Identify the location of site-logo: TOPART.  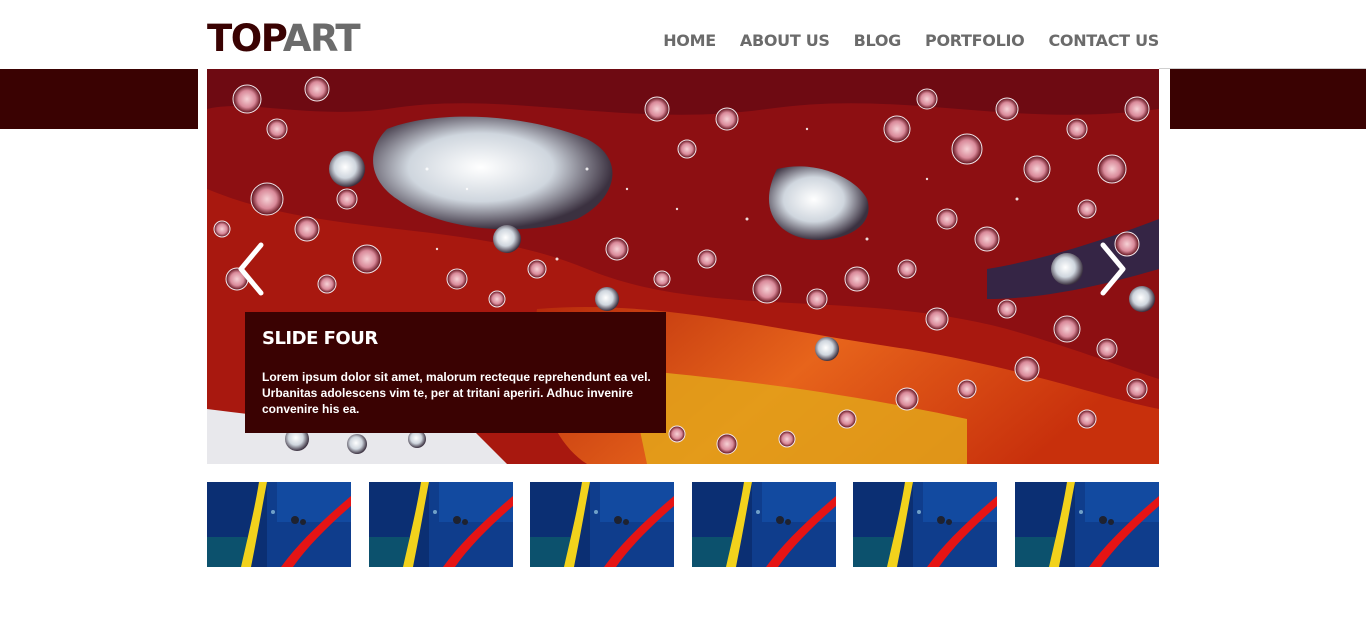
(284, 38).